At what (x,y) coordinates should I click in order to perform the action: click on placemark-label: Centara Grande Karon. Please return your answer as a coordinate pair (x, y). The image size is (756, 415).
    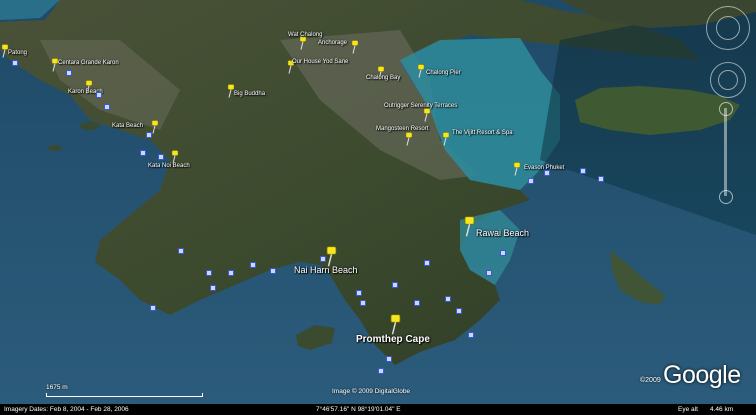
    Looking at the image, I should click on (88, 63).